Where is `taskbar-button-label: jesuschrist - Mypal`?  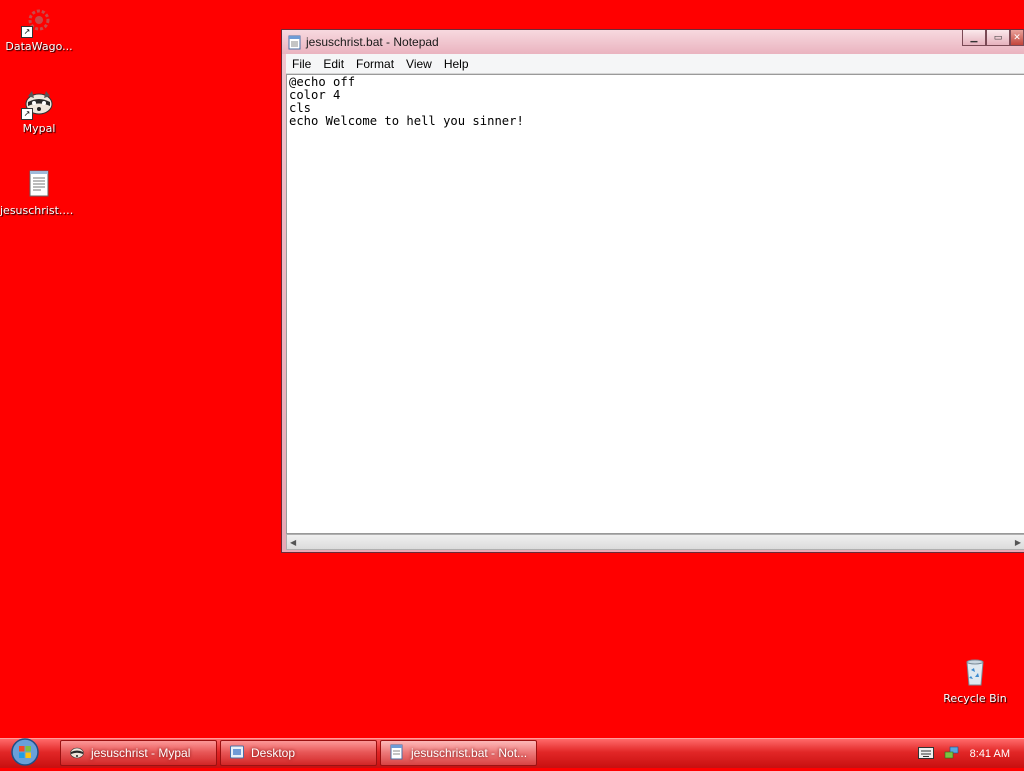
taskbar-button-label: jesuschrist - Mypal is located at coordinates (141, 753).